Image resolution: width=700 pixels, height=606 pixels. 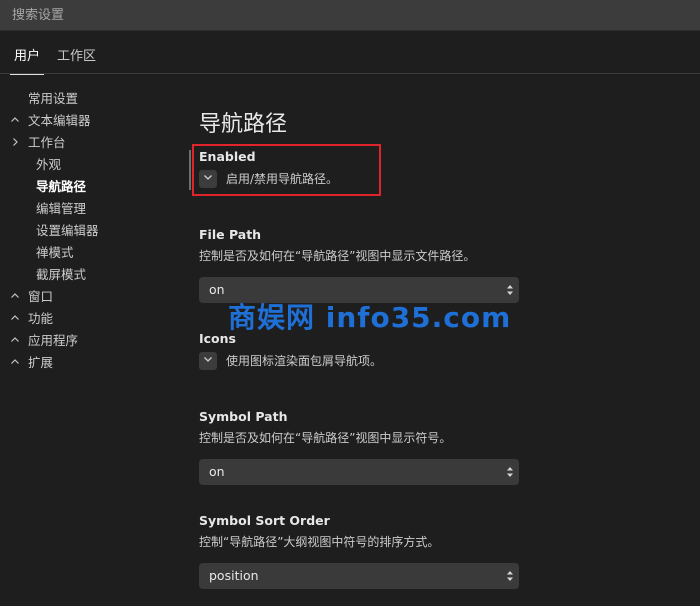 What do you see at coordinates (319, 542) in the screenshot?
I see `setting-description: 控制“导航路径”大纲视图中符号的排序方式。` at bounding box center [319, 542].